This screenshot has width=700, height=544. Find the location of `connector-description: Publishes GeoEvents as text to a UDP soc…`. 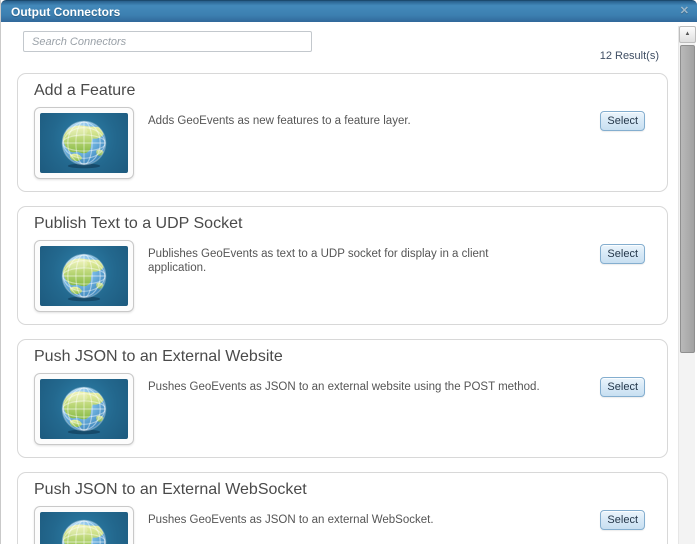

connector-description: Publishes GeoEvents as text to a UDP soc… is located at coordinates (318, 261).